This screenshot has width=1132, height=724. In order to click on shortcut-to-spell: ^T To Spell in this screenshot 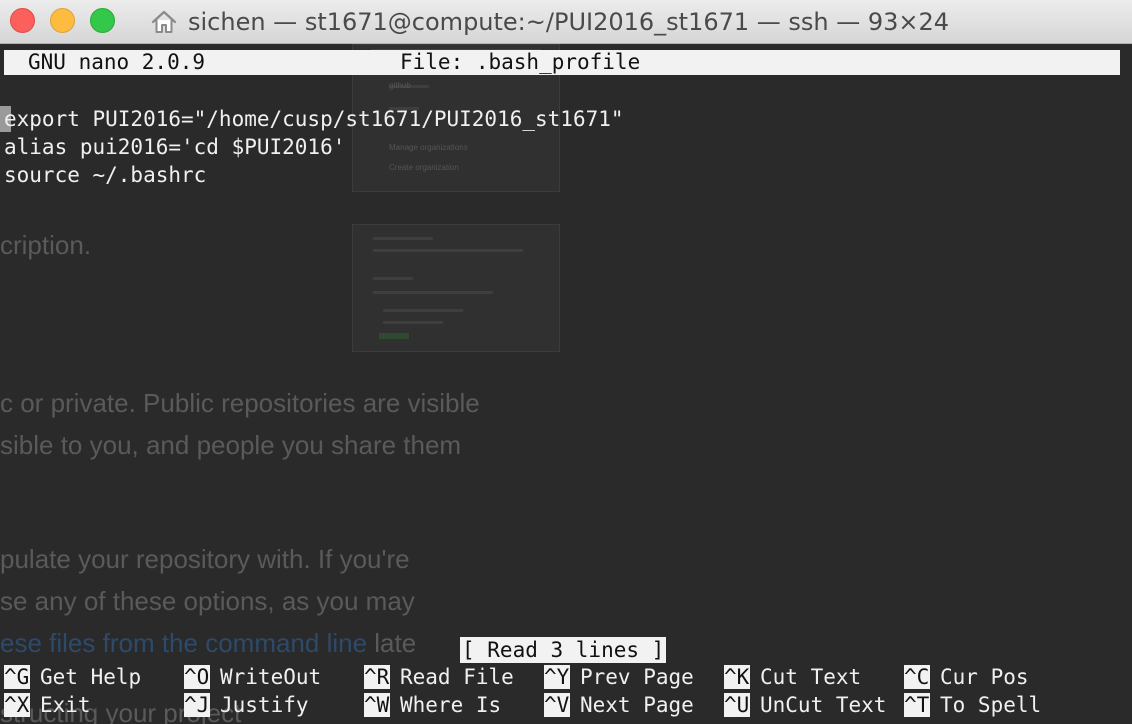, I will do `click(972, 705)`.